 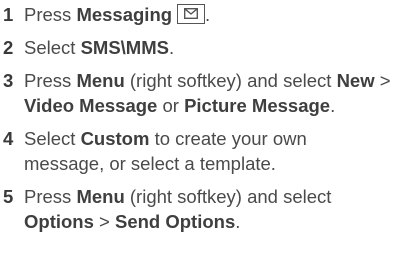 I want to click on step-text-bold: Messaging, so click(x=124, y=14).